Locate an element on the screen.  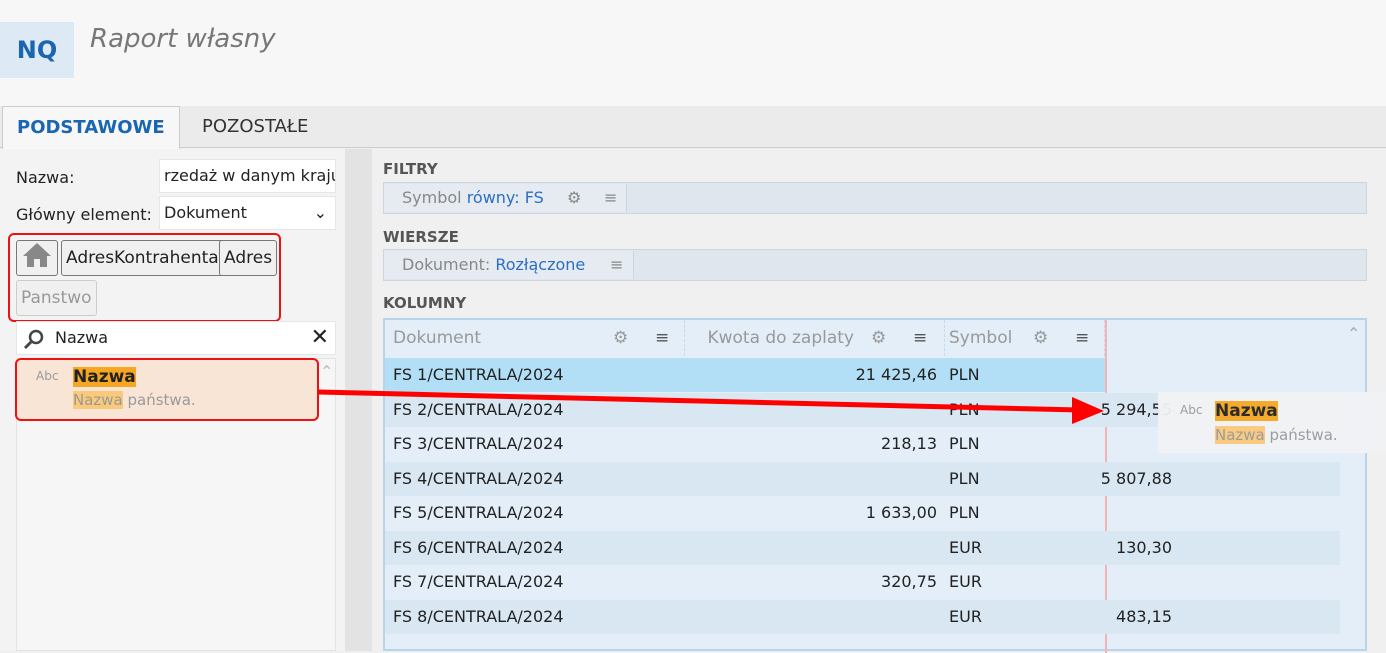
cell-kwota: 5 807,88 is located at coordinates (1136, 478).